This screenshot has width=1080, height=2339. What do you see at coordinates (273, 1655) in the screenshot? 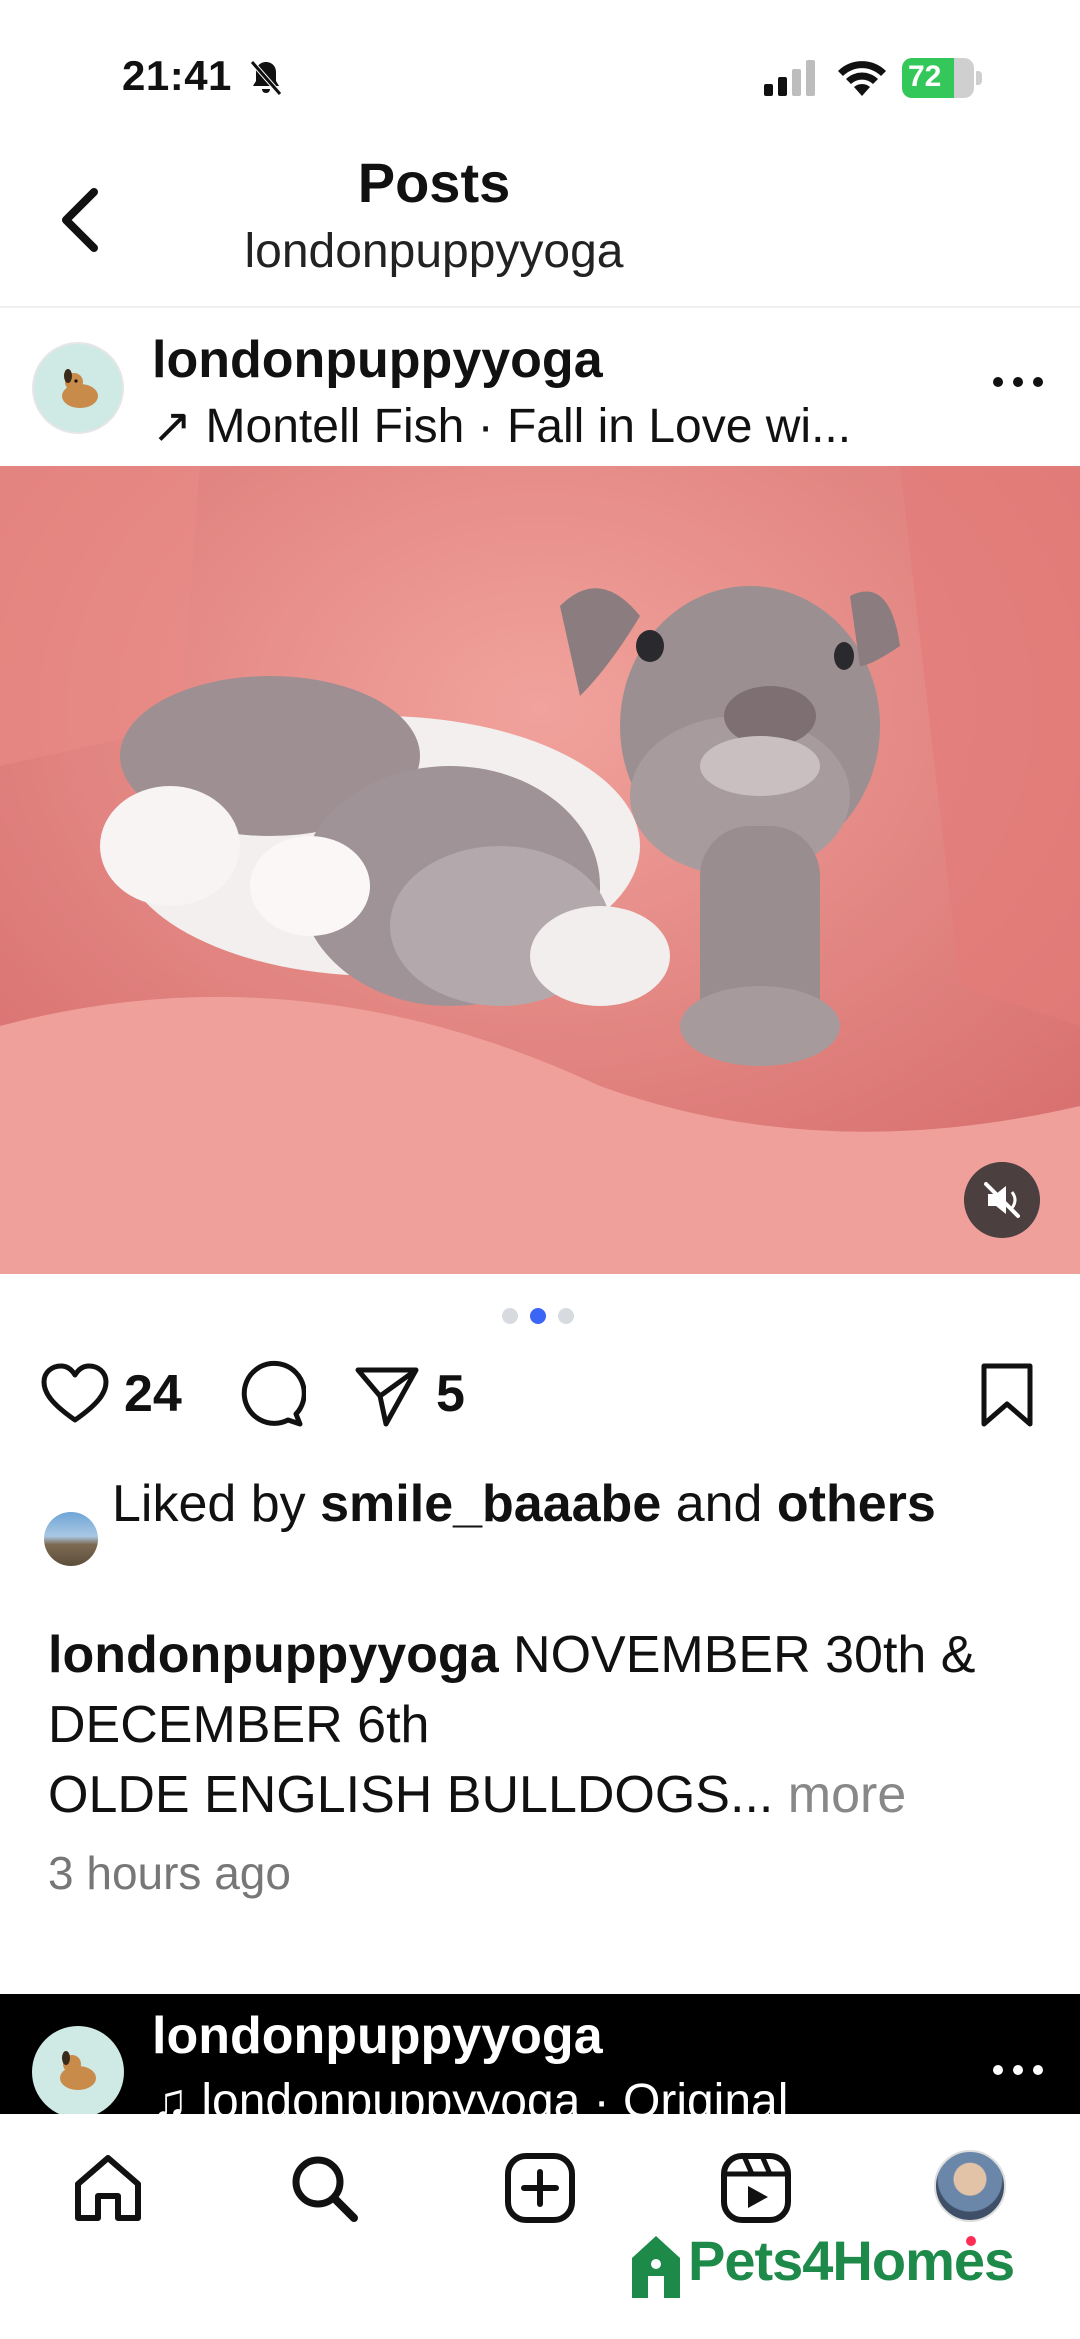
I see `caption-username: londonpuppyyoga` at bounding box center [273, 1655].